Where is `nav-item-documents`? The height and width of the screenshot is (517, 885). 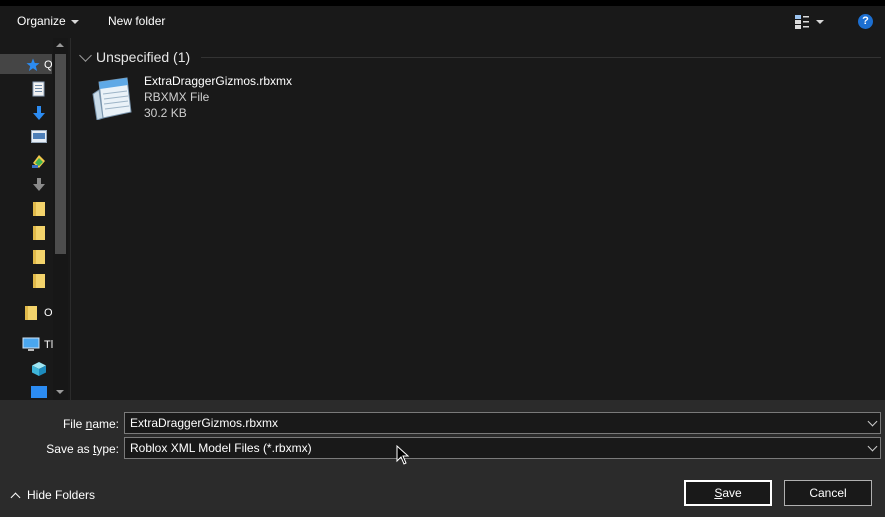 nav-item-documents is located at coordinates (38, 90).